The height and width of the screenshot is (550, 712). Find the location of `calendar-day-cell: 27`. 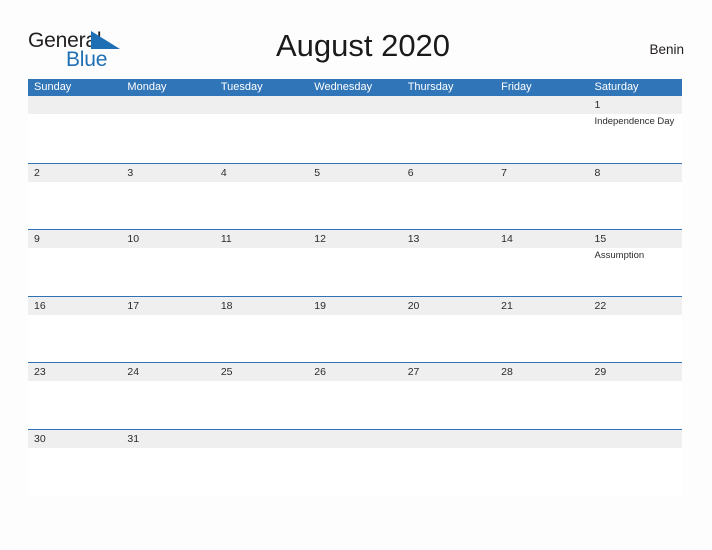

calendar-day-cell: 27 is located at coordinates (448, 396).